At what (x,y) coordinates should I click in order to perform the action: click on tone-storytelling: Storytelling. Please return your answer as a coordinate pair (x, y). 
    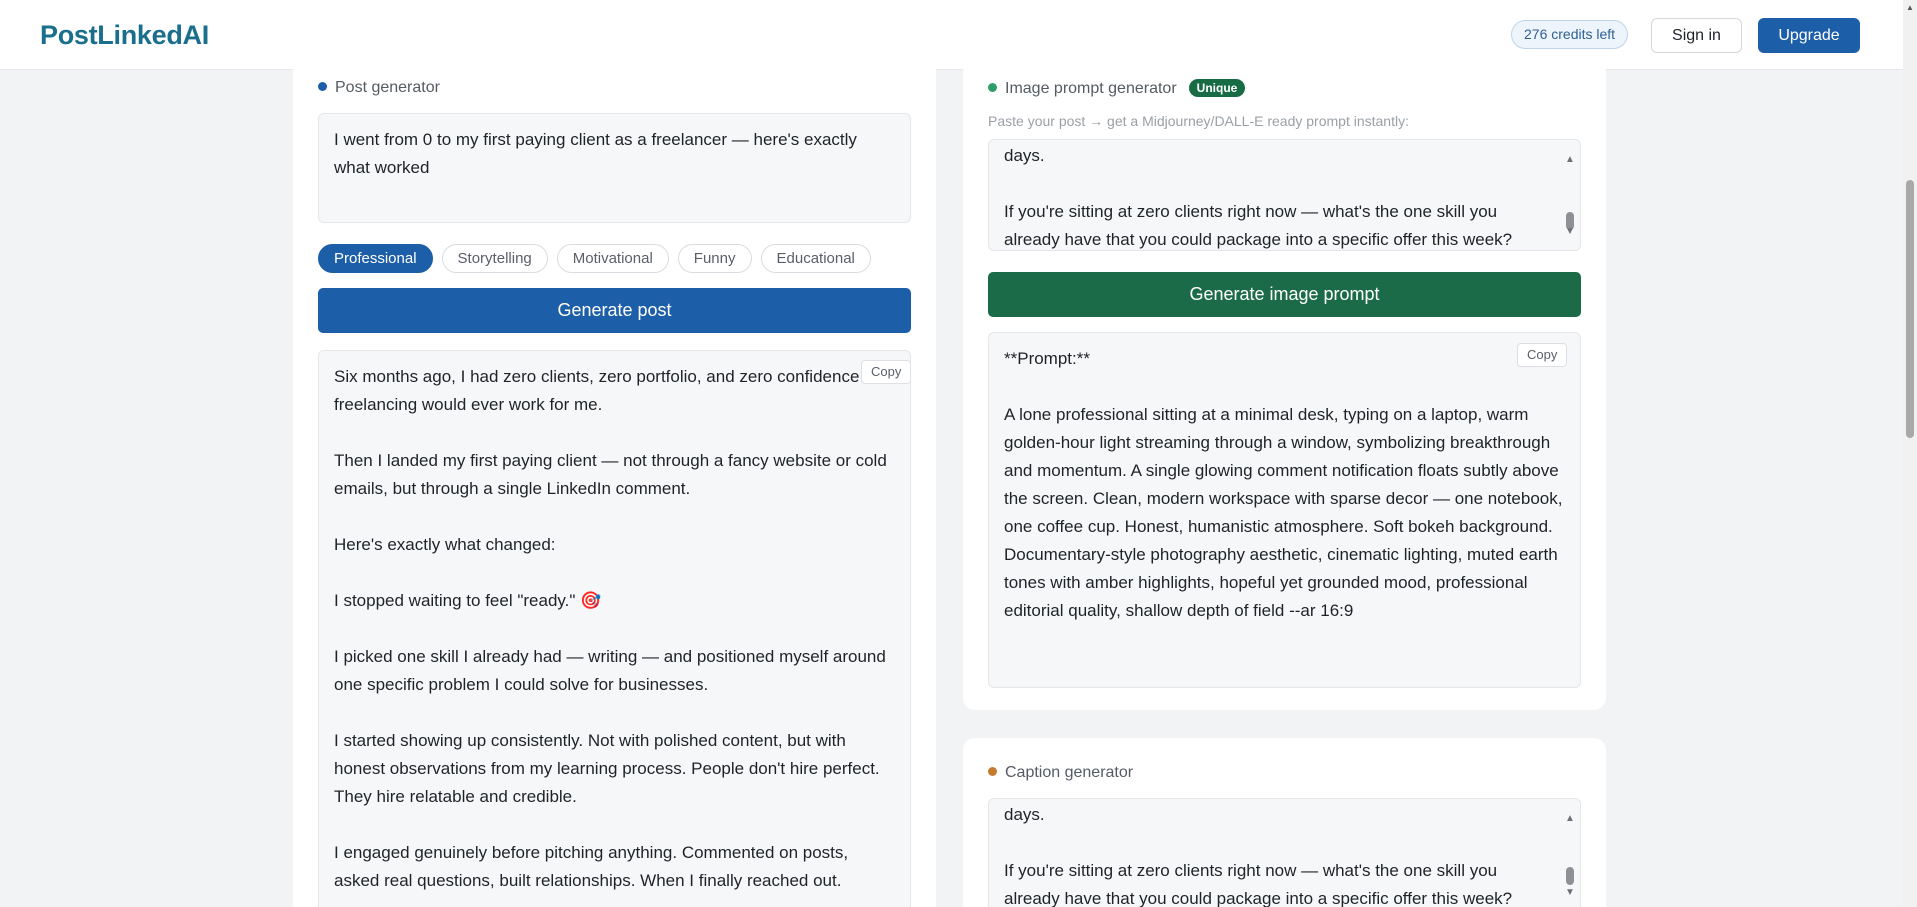
    Looking at the image, I should click on (494, 258).